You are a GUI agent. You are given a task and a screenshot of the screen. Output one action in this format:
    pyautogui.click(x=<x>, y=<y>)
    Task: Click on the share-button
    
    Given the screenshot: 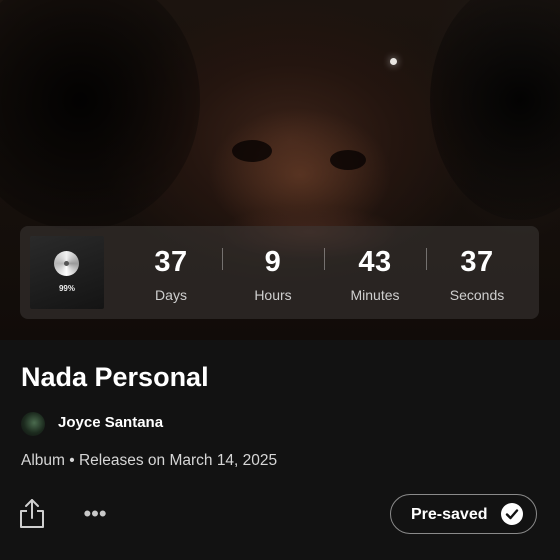 What is the action you would take?
    pyautogui.click(x=32, y=514)
    